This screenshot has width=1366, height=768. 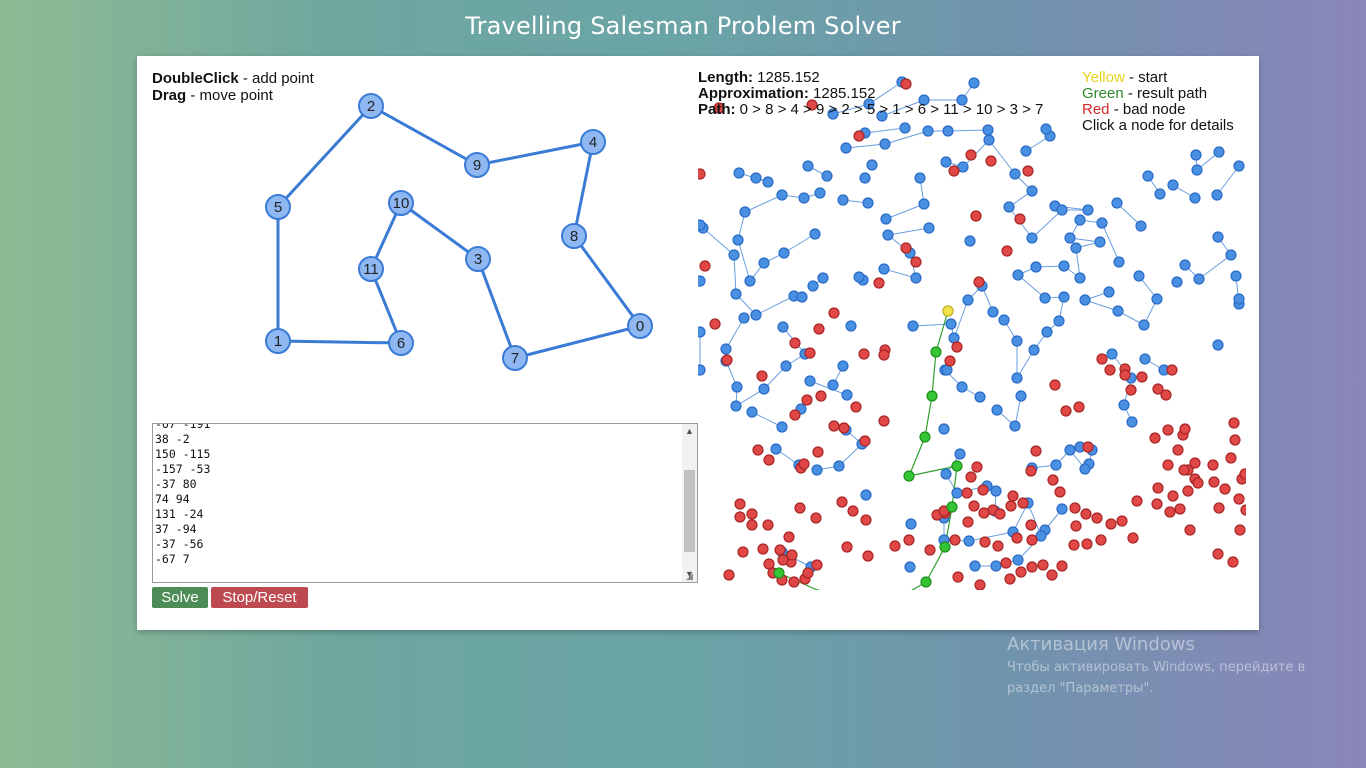 I want to click on scroll-thumb, so click(x=689, y=511).